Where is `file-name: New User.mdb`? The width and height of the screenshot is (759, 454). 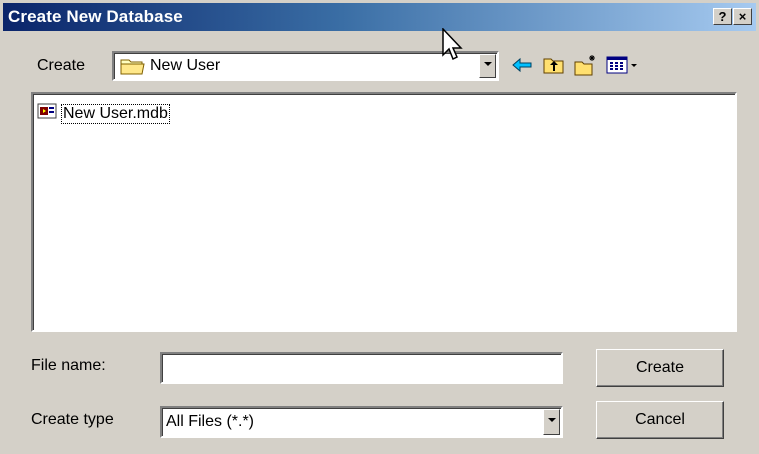
file-name: New User.mdb is located at coordinates (115, 113).